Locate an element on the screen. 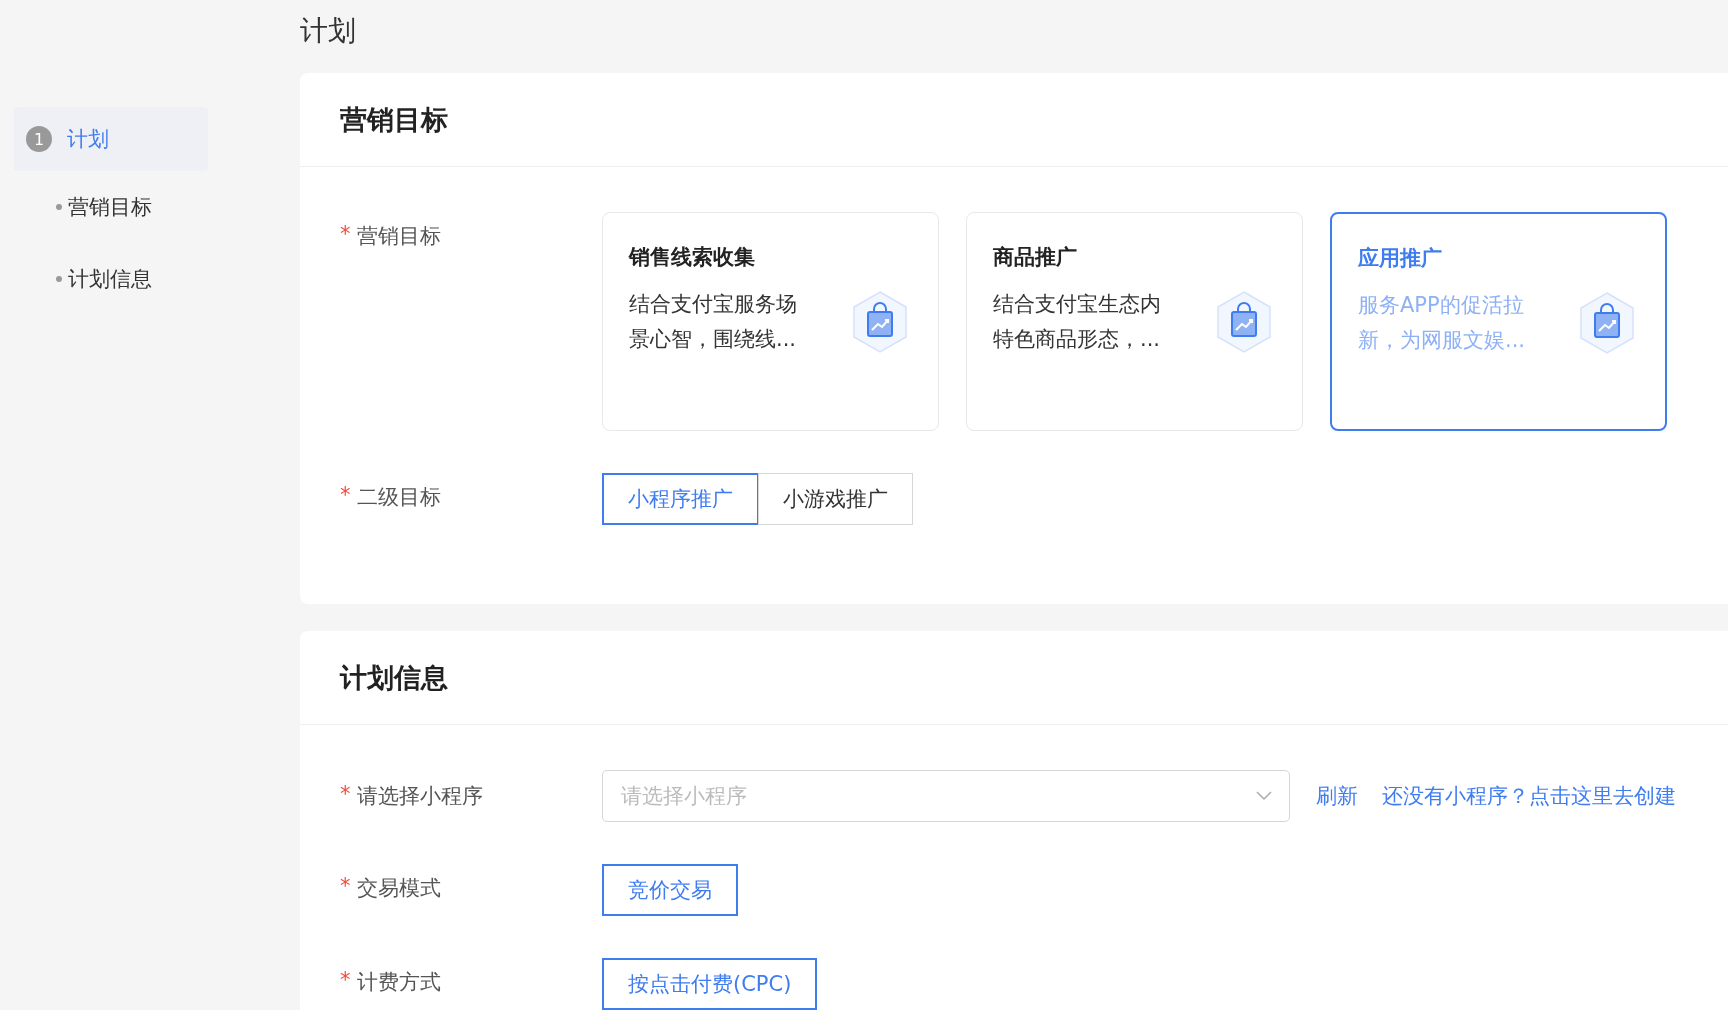  chevron-down-icon is located at coordinates (1264, 796).